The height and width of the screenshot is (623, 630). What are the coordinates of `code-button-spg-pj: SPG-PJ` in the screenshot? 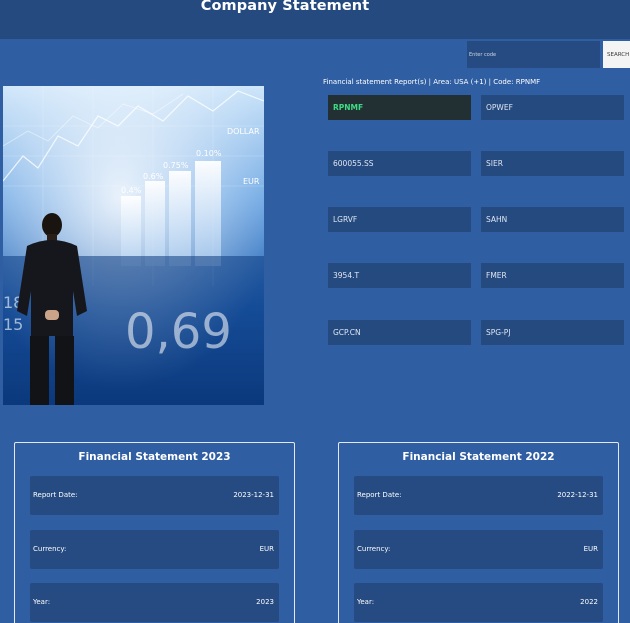 It's located at (552, 332).